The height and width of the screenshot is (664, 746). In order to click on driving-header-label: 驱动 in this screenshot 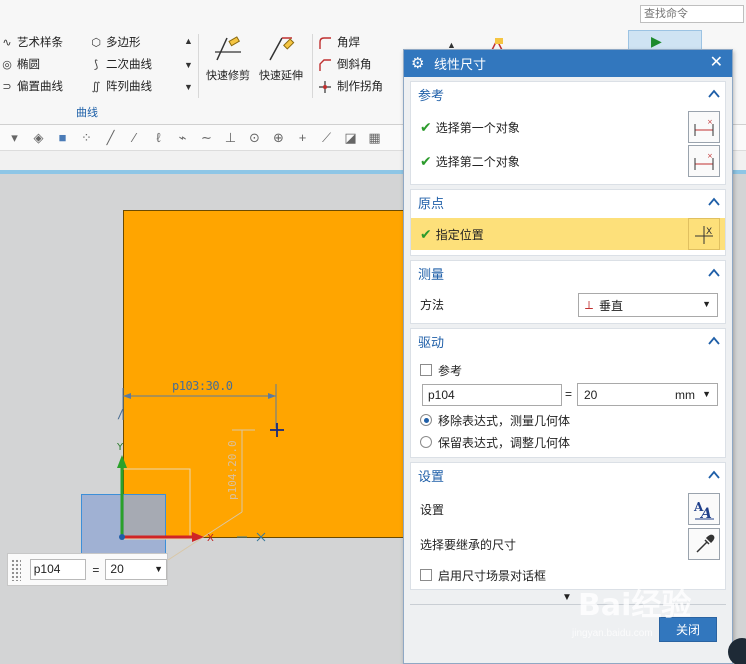, I will do `click(431, 342)`.